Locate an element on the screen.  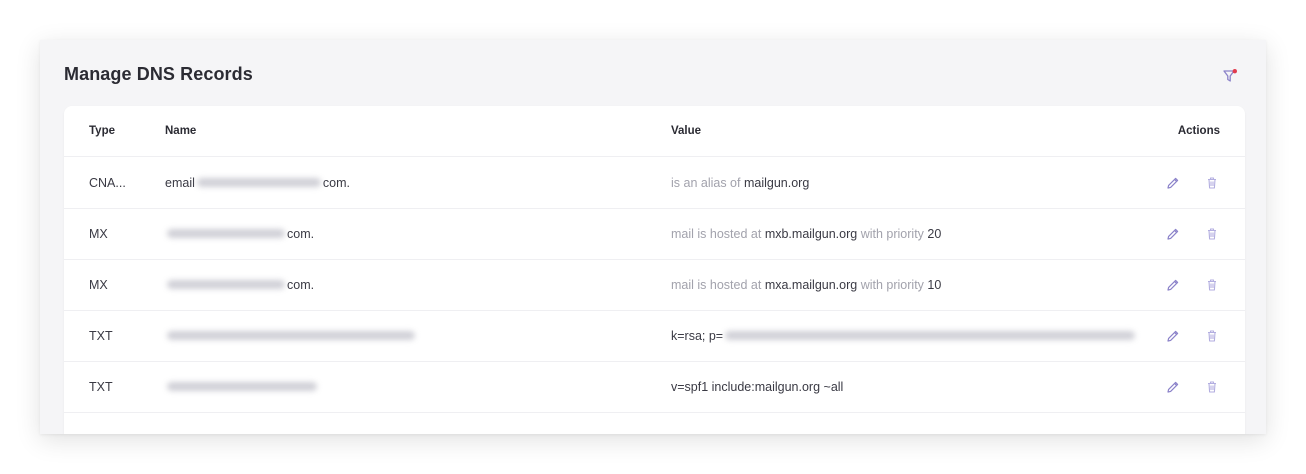
record-value-target: v=spf1 include:mailgun.org ~all is located at coordinates (757, 386).